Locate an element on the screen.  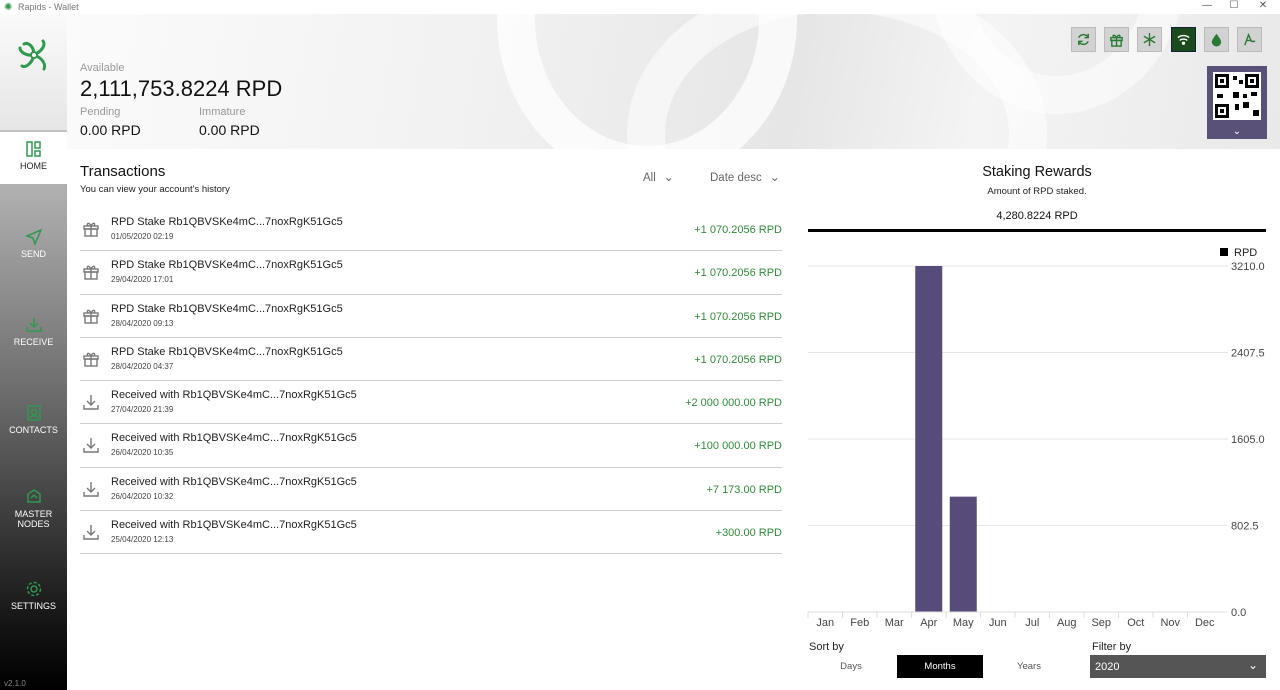
y-tick-label: 2407.5 is located at coordinates (1248, 354).